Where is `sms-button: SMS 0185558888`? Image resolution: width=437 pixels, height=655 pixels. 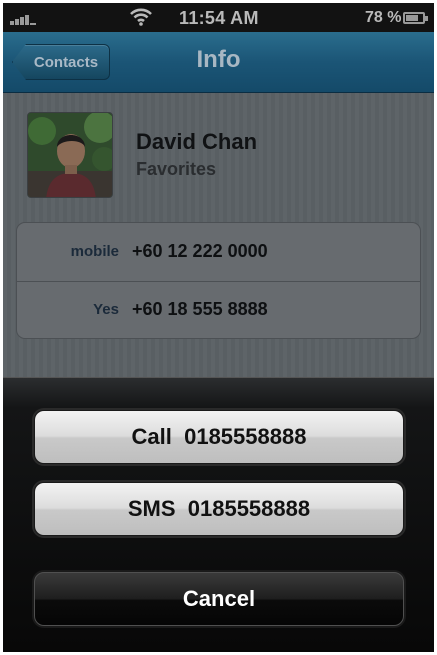
sms-button: SMS 0185558888 is located at coordinates (219, 509).